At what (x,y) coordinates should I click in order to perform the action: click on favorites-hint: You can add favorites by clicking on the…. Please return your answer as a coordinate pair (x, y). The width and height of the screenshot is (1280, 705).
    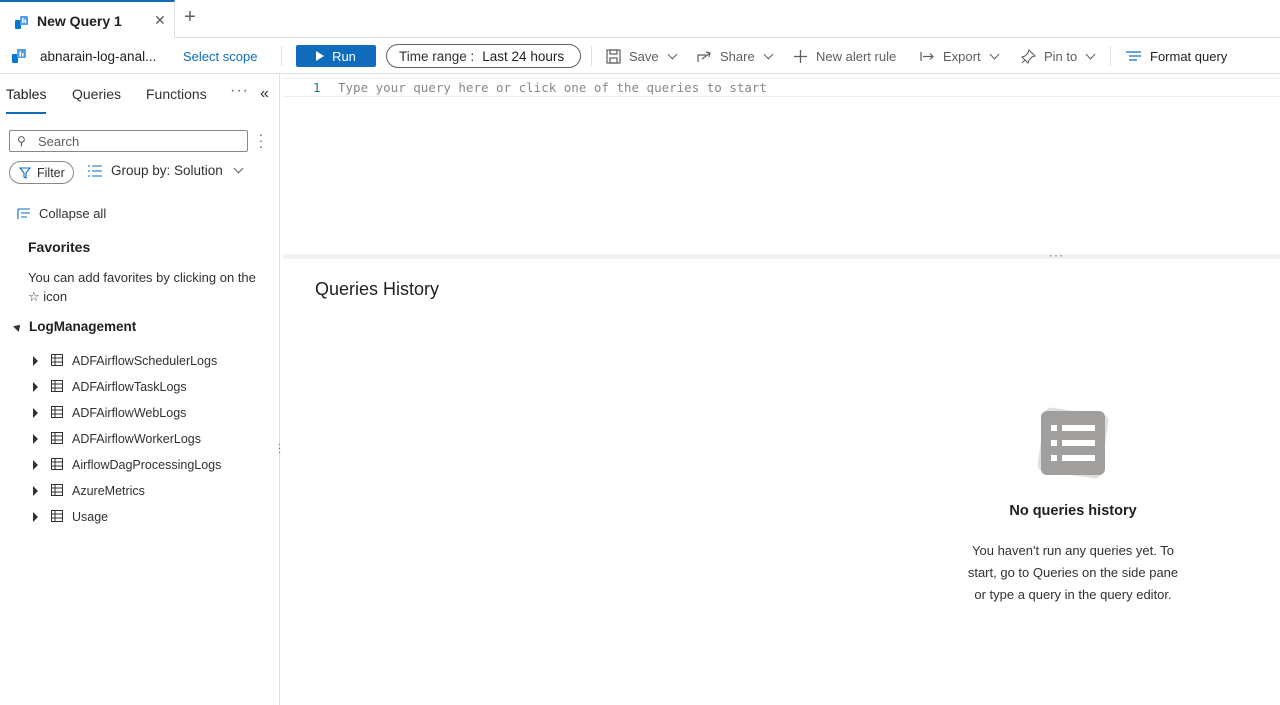
    Looking at the image, I should click on (142, 287).